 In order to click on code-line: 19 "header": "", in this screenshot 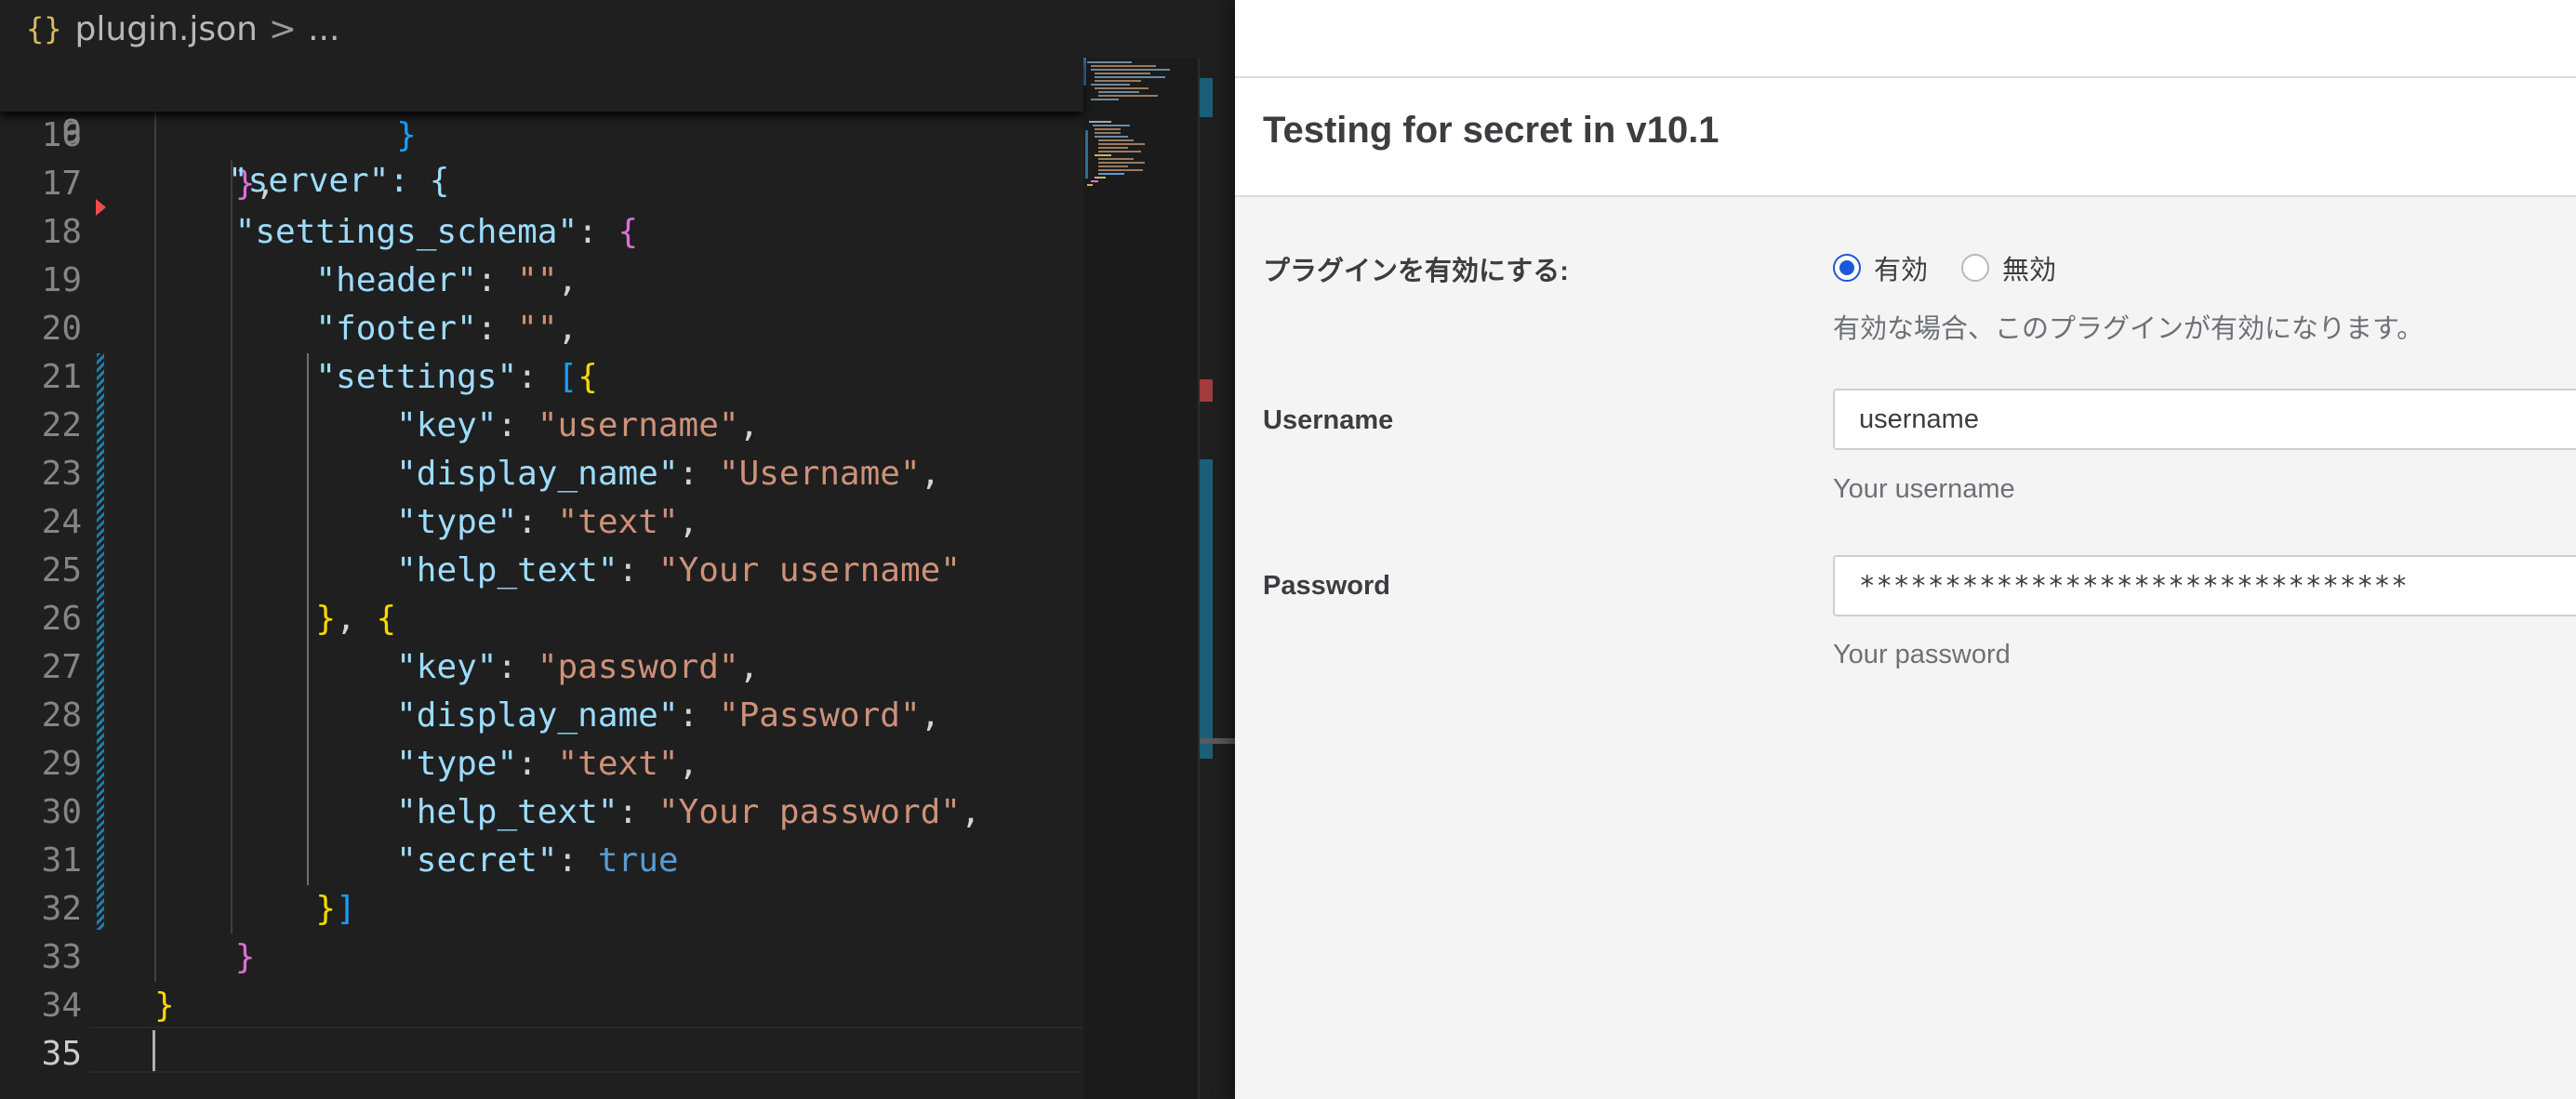, I will do `click(541, 281)`.